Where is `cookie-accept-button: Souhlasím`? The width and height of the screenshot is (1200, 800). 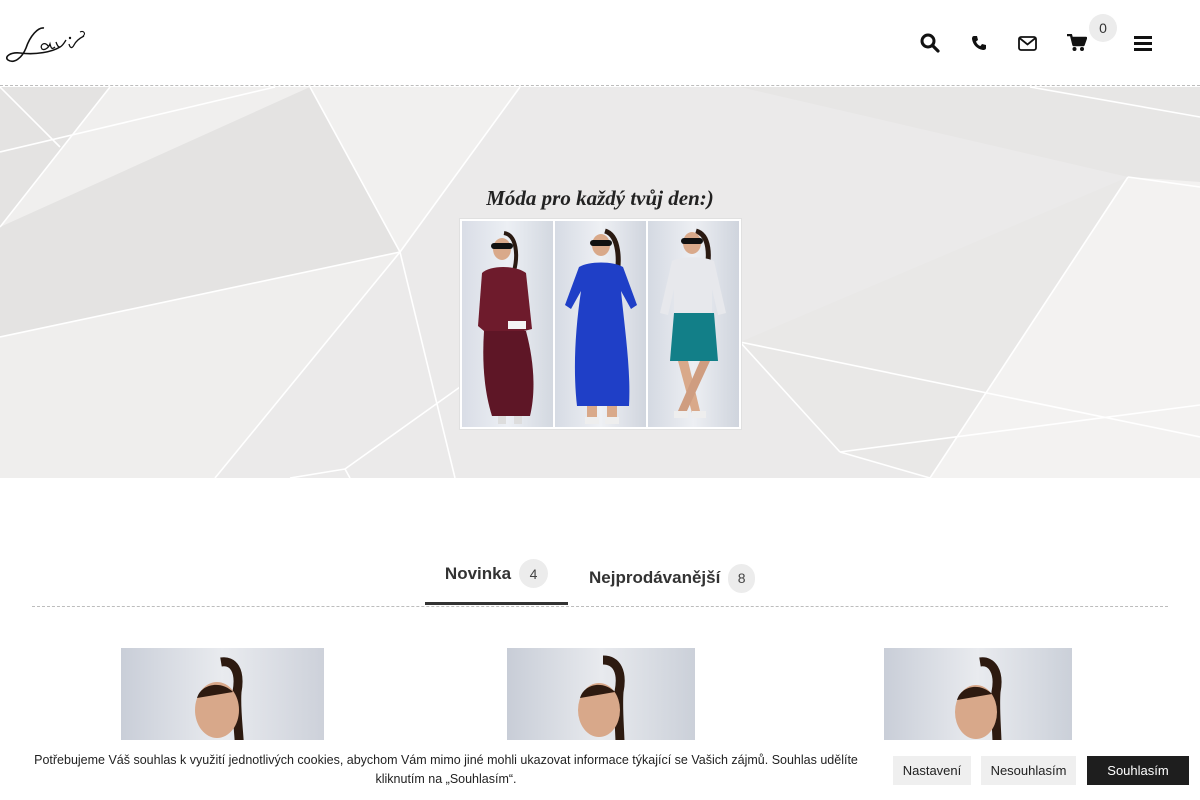 cookie-accept-button: Souhlasím is located at coordinates (1138, 770).